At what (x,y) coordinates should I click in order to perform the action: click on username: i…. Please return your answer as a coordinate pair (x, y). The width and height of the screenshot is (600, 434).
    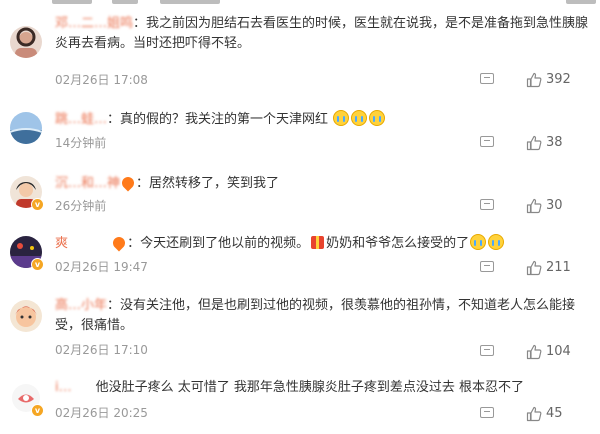
    Looking at the image, I should click on (63, 387).